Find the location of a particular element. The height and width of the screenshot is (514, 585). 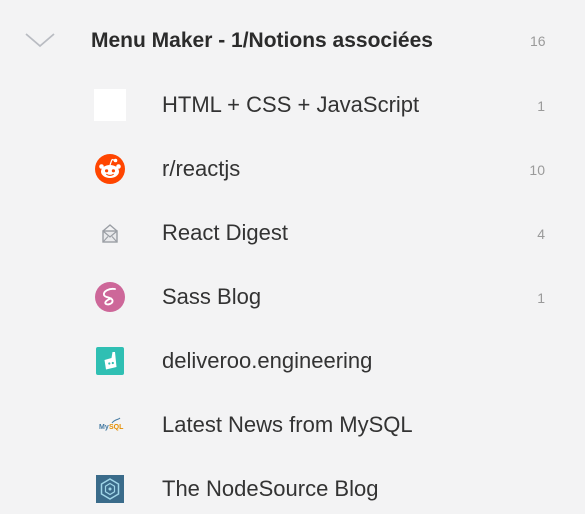

feed-item-reactjs: r/reactjs 10 is located at coordinates (292, 168).